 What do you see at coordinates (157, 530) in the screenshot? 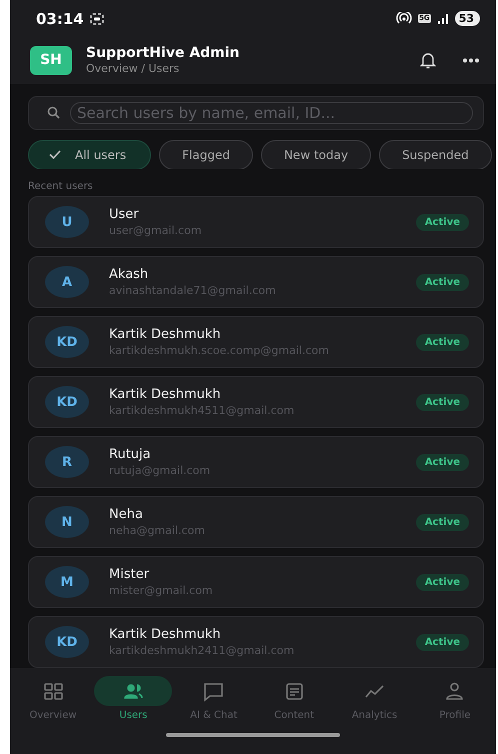
I see `user-email: neha@gmail.com` at bounding box center [157, 530].